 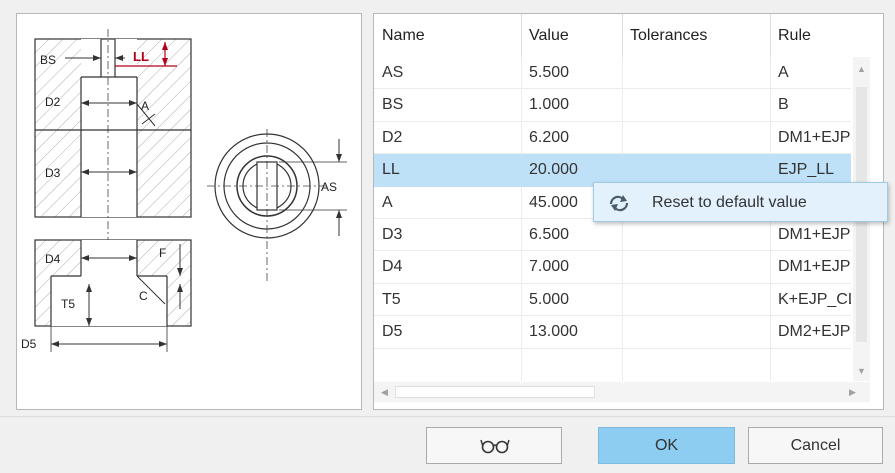 I want to click on cell-value: 5.500, so click(x=571, y=73).